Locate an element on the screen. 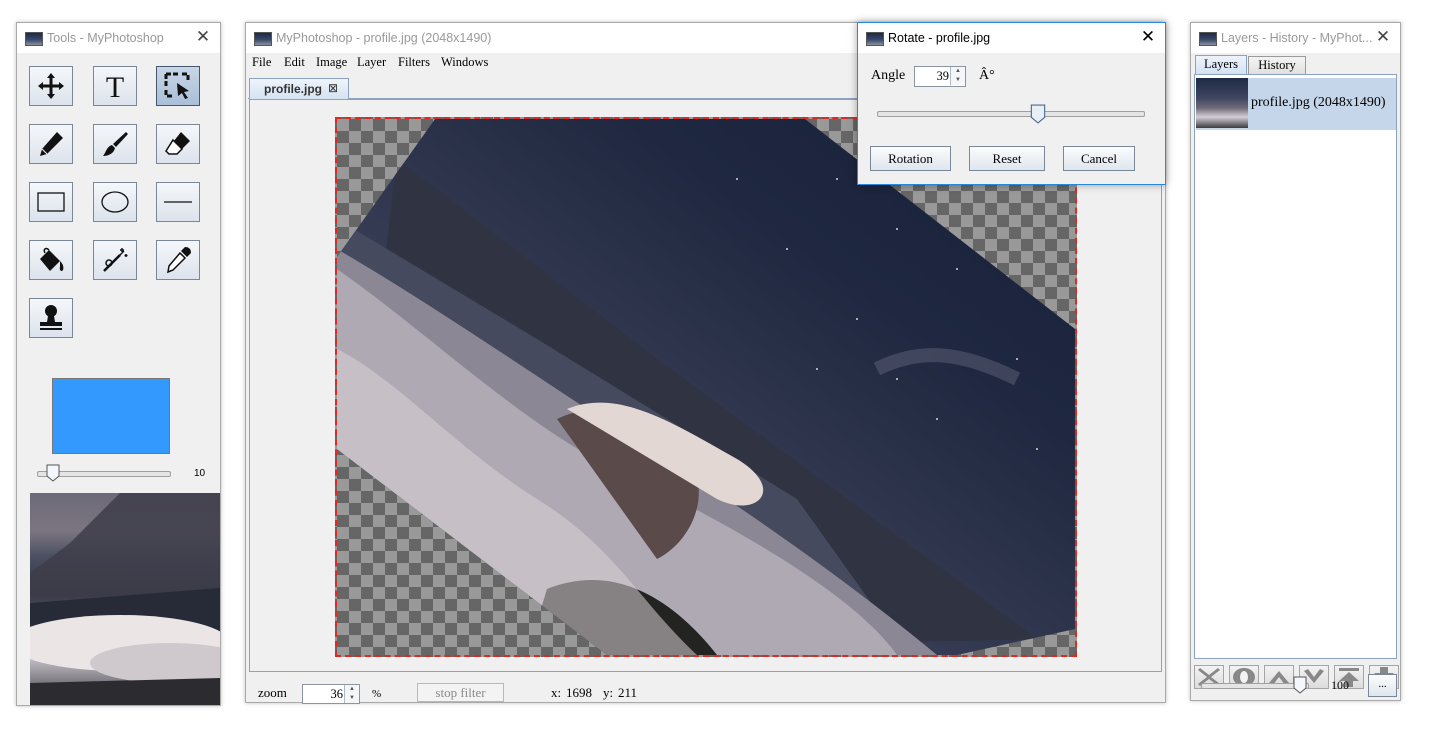 This screenshot has width=1433, height=736. zoom-value: 36 is located at coordinates (337, 694).